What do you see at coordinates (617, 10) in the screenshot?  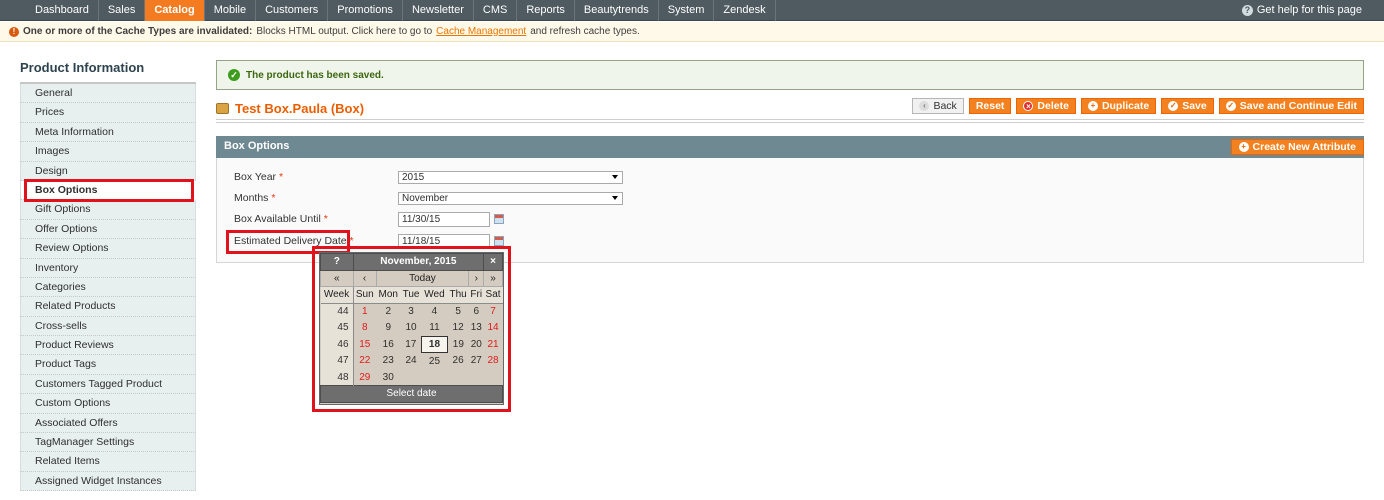 I see `nav-item-beautytrends: Beautytrends` at bounding box center [617, 10].